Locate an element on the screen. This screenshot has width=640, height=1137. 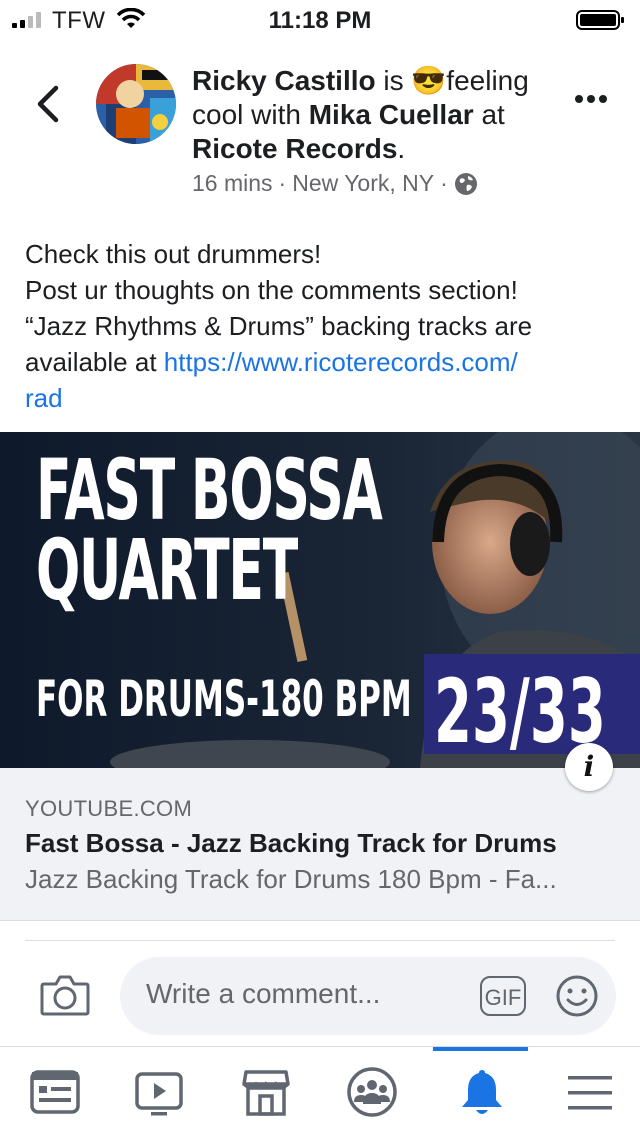
notifications-icon is located at coordinates (482, 1092).